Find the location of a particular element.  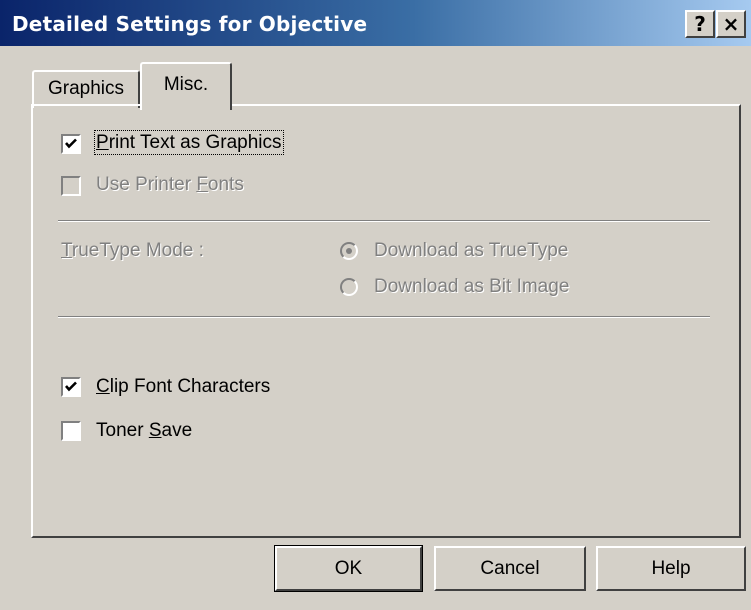

use-printer-fonts-label: Use Printer Fonts is located at coordinates (170, 184).